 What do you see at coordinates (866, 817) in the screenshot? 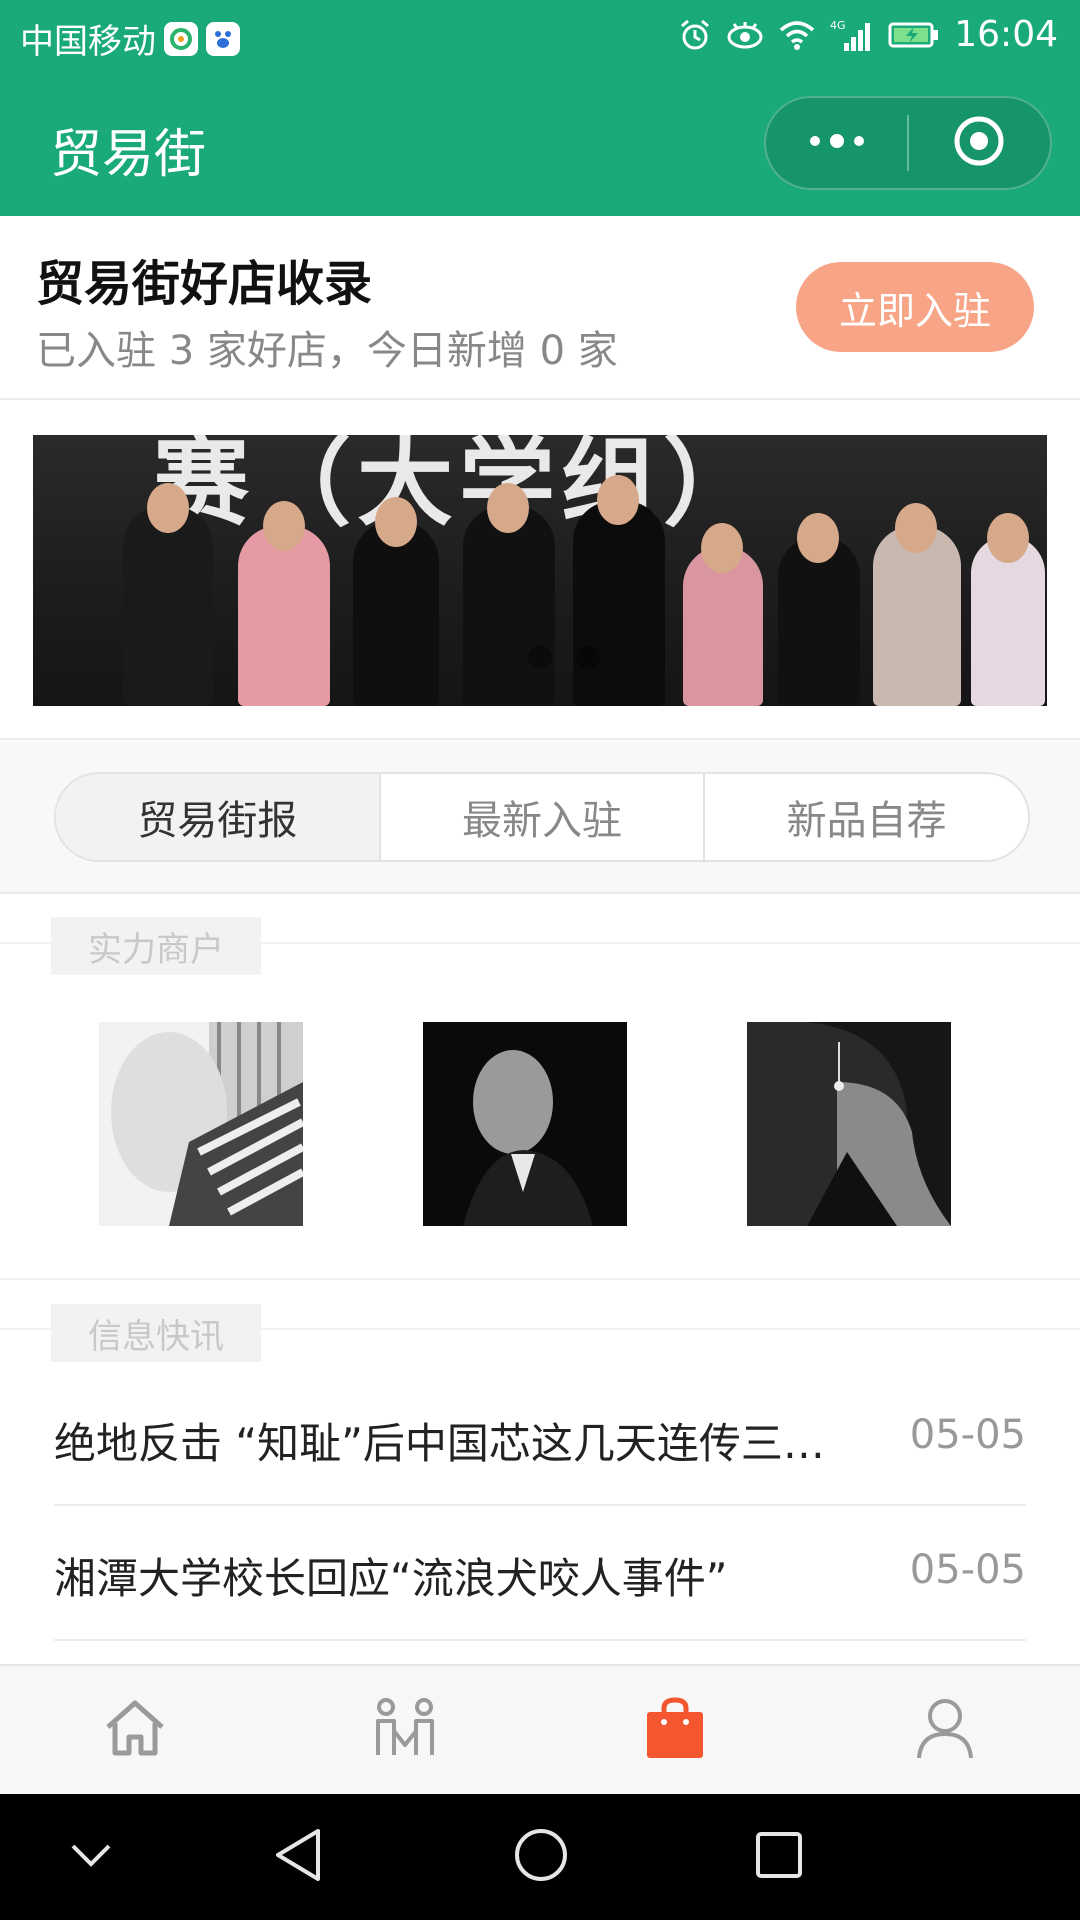
I see `tab-new-products: 新品自荐` at bounding box center [866, 817].